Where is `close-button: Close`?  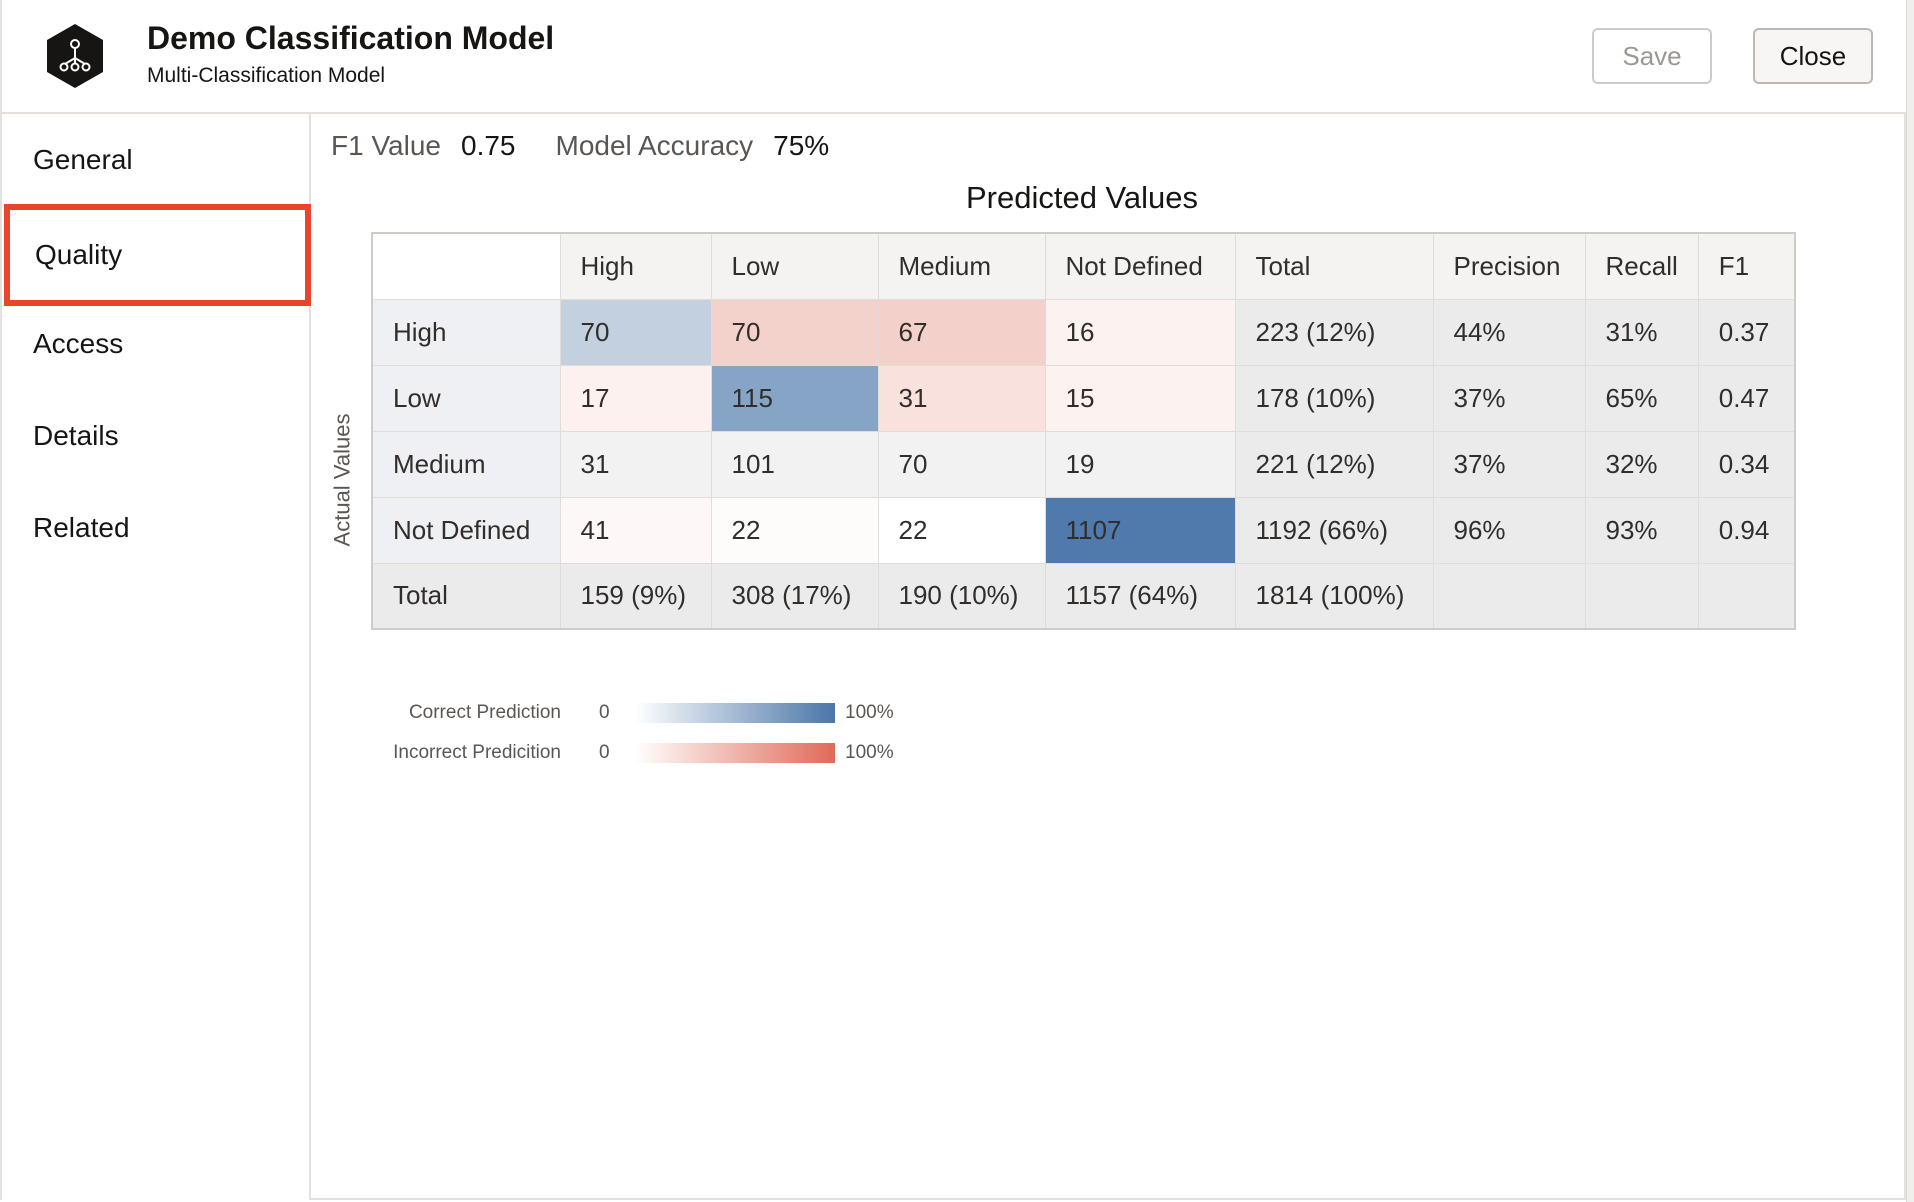
close-button: Close is located at coordinates (1813, 56).